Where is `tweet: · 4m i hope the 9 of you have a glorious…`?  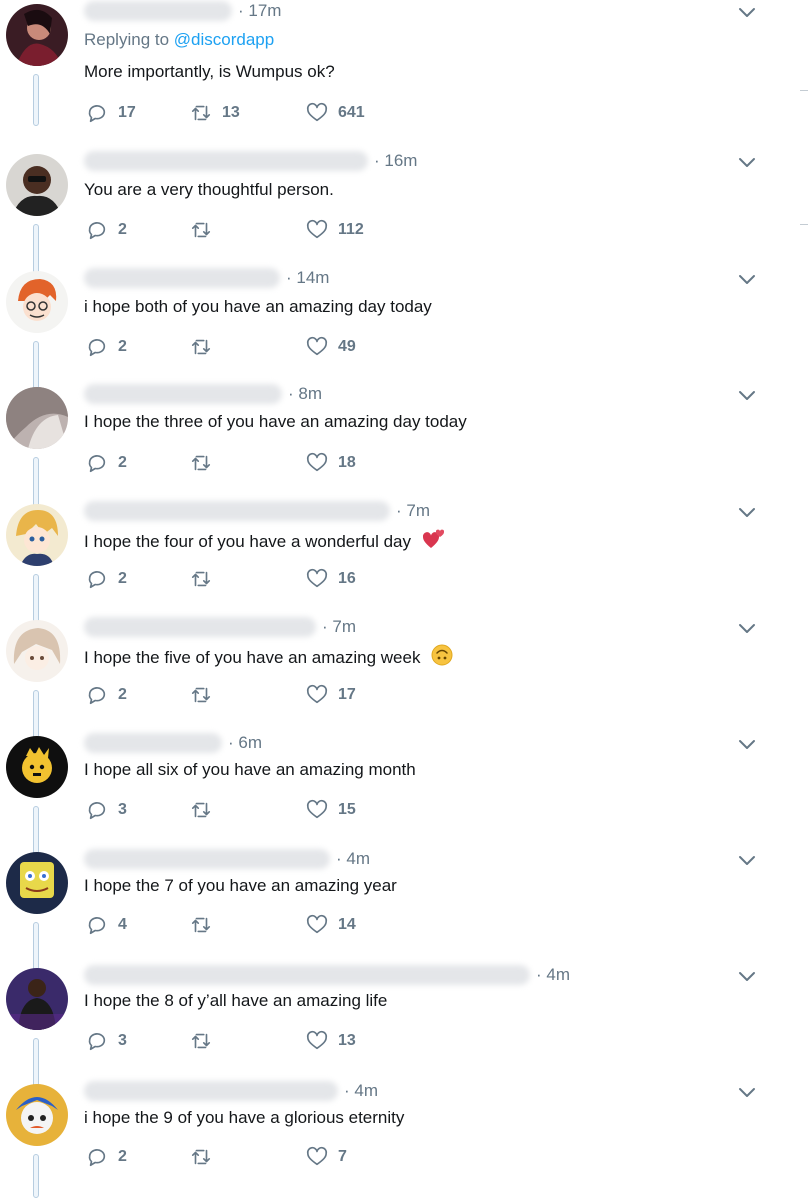 tweet: · 4m i hope the 9 of you have a glorious… is located at coordinates (404, 1139).